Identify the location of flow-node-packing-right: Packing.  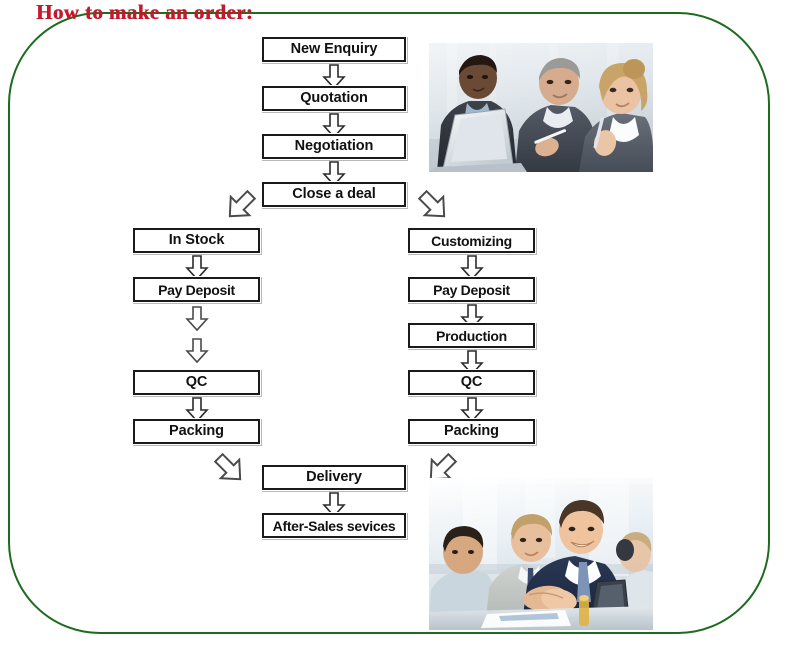
(471, 431).